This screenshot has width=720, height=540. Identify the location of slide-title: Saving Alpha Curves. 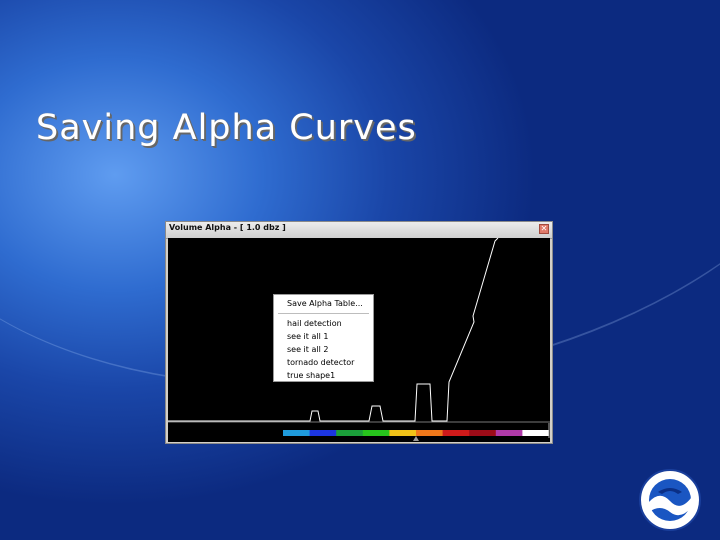
(226, 128).